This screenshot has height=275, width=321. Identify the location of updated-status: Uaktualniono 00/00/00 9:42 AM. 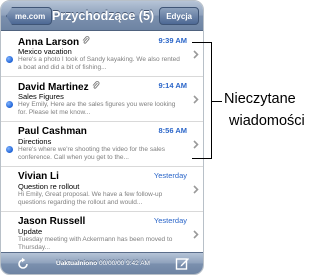
(103, 263).